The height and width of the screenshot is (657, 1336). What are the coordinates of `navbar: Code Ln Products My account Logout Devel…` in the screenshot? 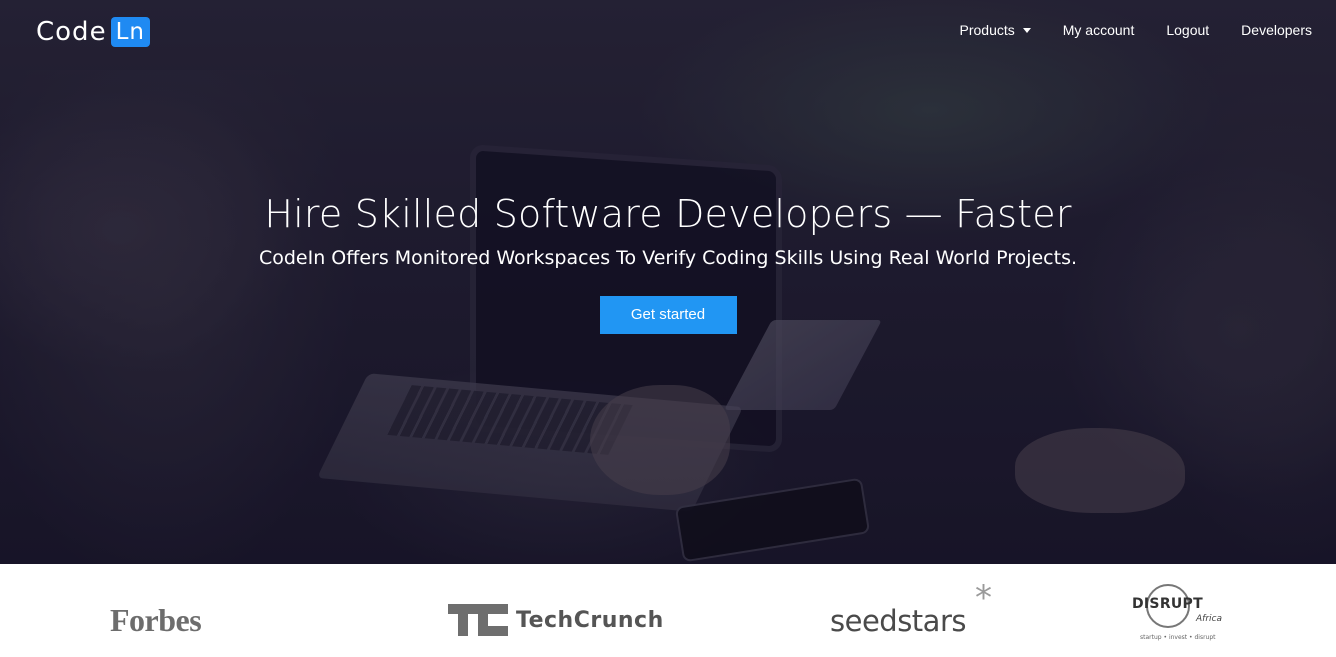 It's located at (668, 32).